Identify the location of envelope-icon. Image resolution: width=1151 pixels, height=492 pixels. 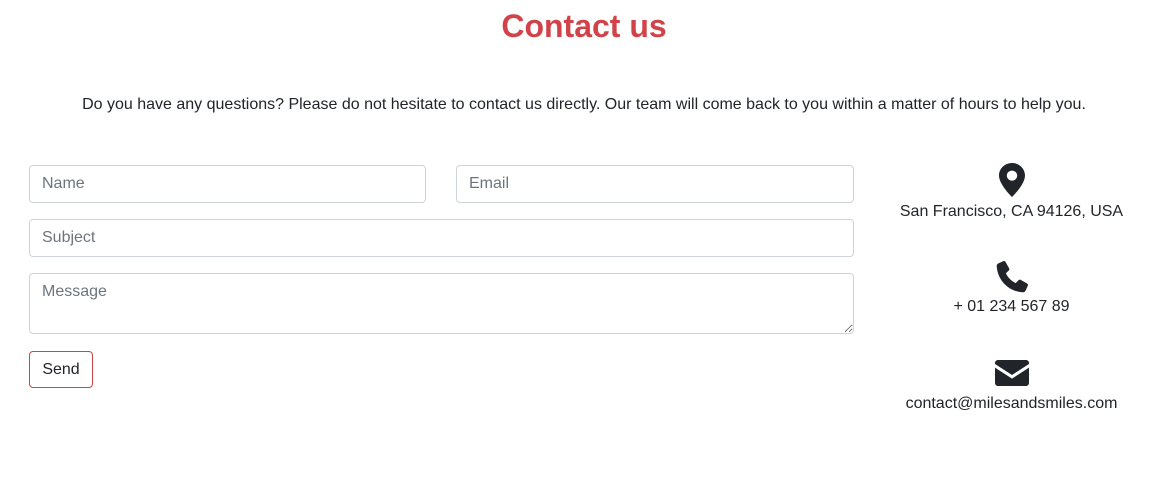
(1011, 373).